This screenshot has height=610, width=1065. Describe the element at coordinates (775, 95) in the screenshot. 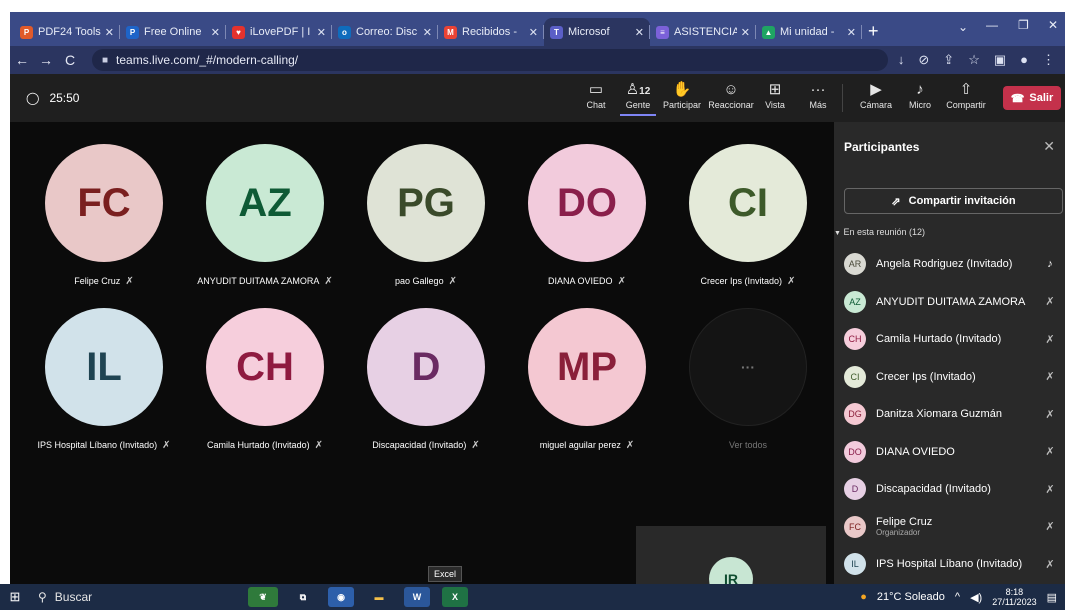

I see `view-button: ⊞ Vista` at that location.